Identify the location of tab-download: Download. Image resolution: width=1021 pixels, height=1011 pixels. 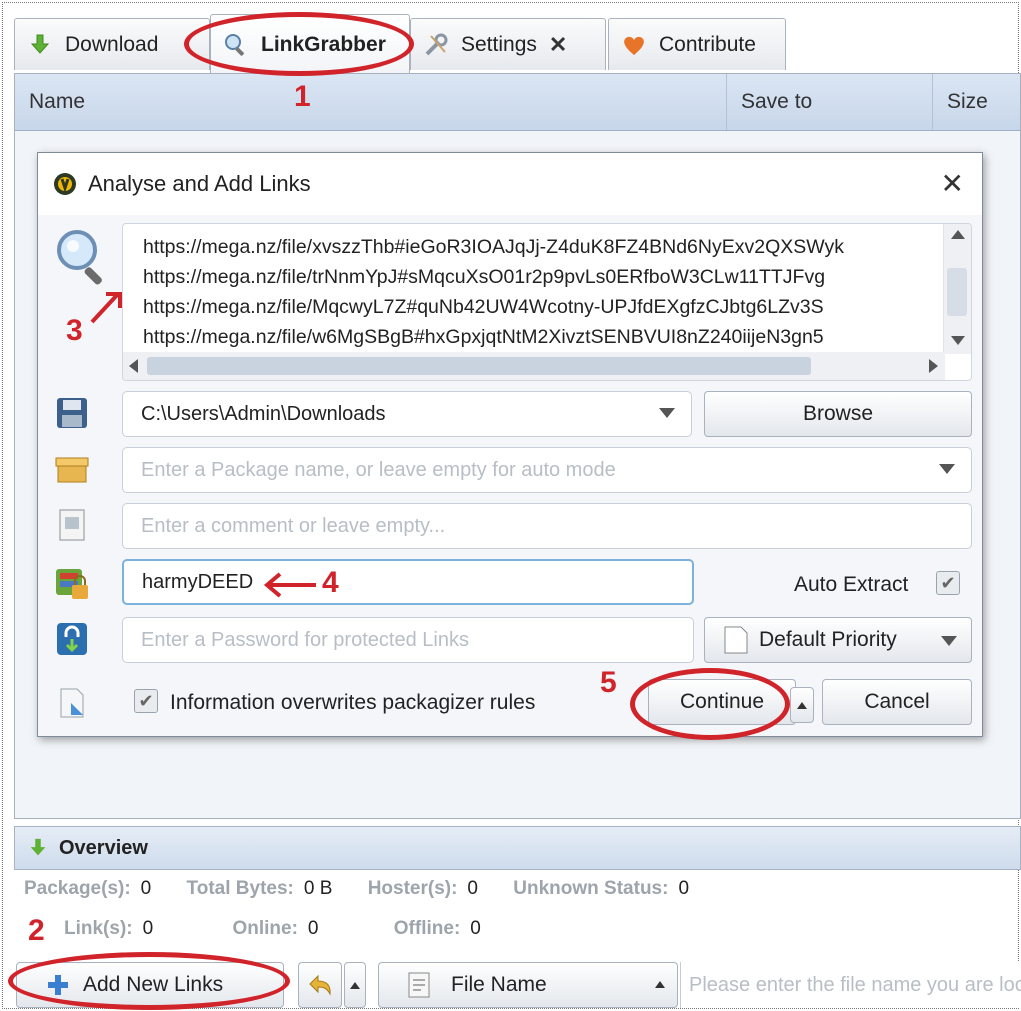
(112, 44).